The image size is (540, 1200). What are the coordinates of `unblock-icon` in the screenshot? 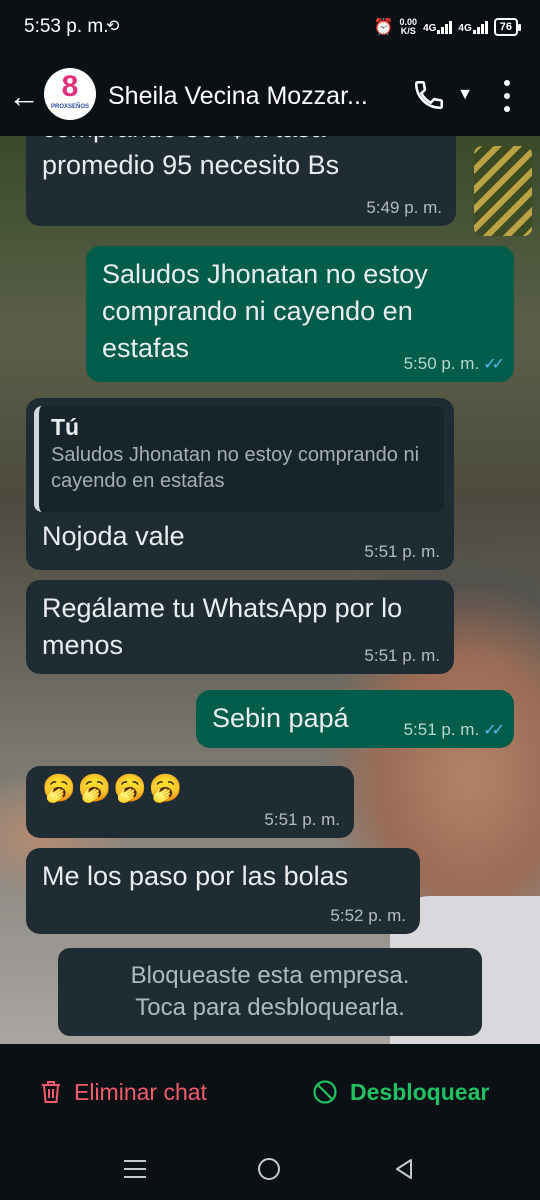 It's located at (325, 1092).